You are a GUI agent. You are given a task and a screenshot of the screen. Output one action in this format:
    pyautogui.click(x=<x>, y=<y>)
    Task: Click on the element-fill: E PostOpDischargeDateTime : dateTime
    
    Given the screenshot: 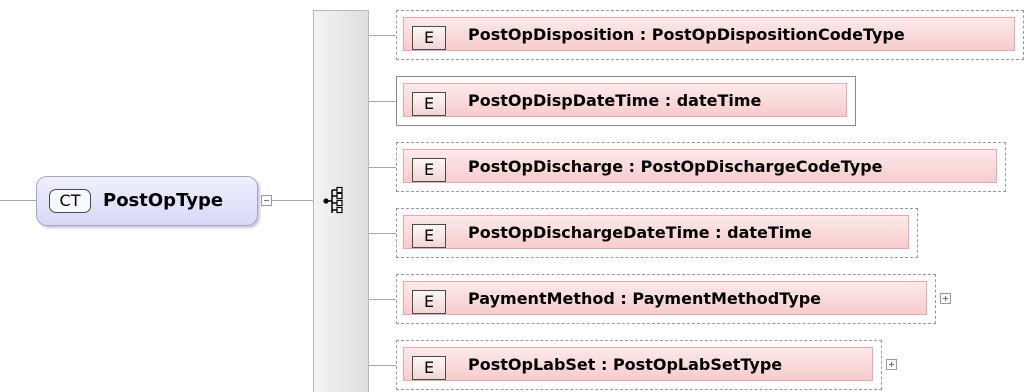 What is the action you would take?
    pyautogui.click(x=656, y=232)
    